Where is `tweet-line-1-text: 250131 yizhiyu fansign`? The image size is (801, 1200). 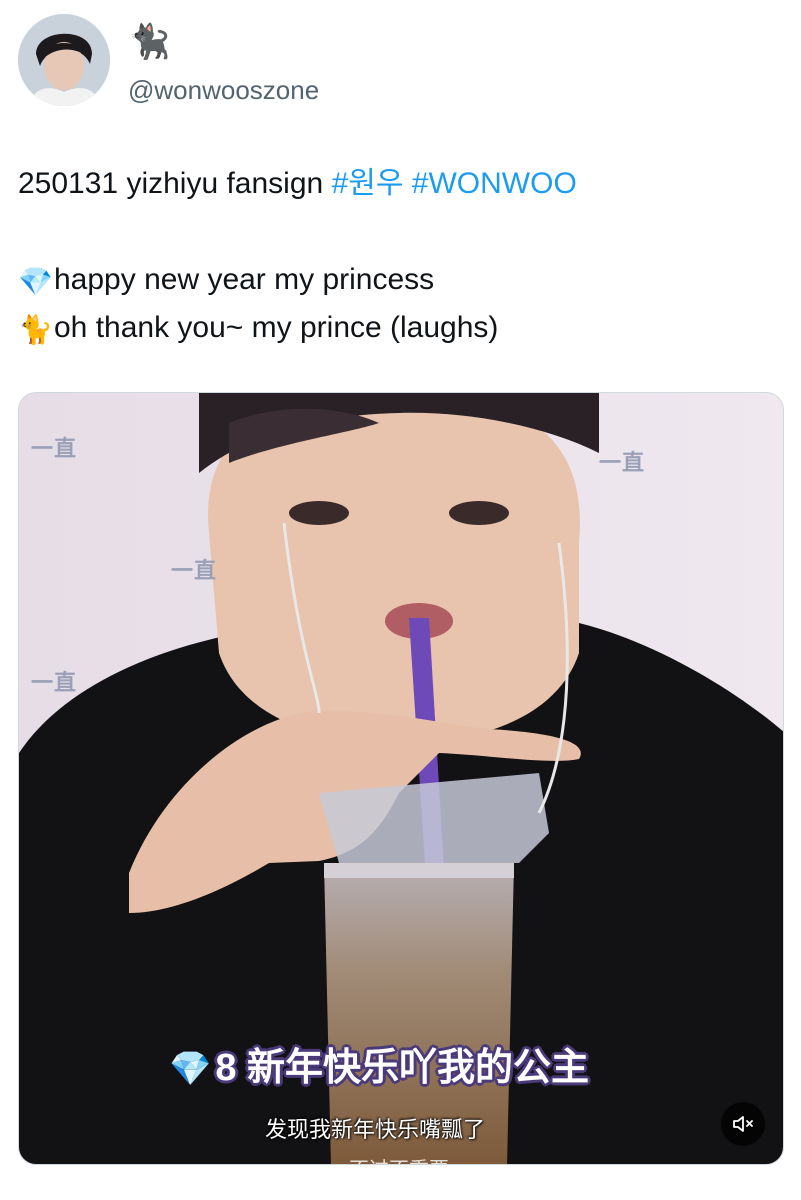 tweet-line-1-text: 250131 yizhiyu fansign is located at coordinates (175, 183).